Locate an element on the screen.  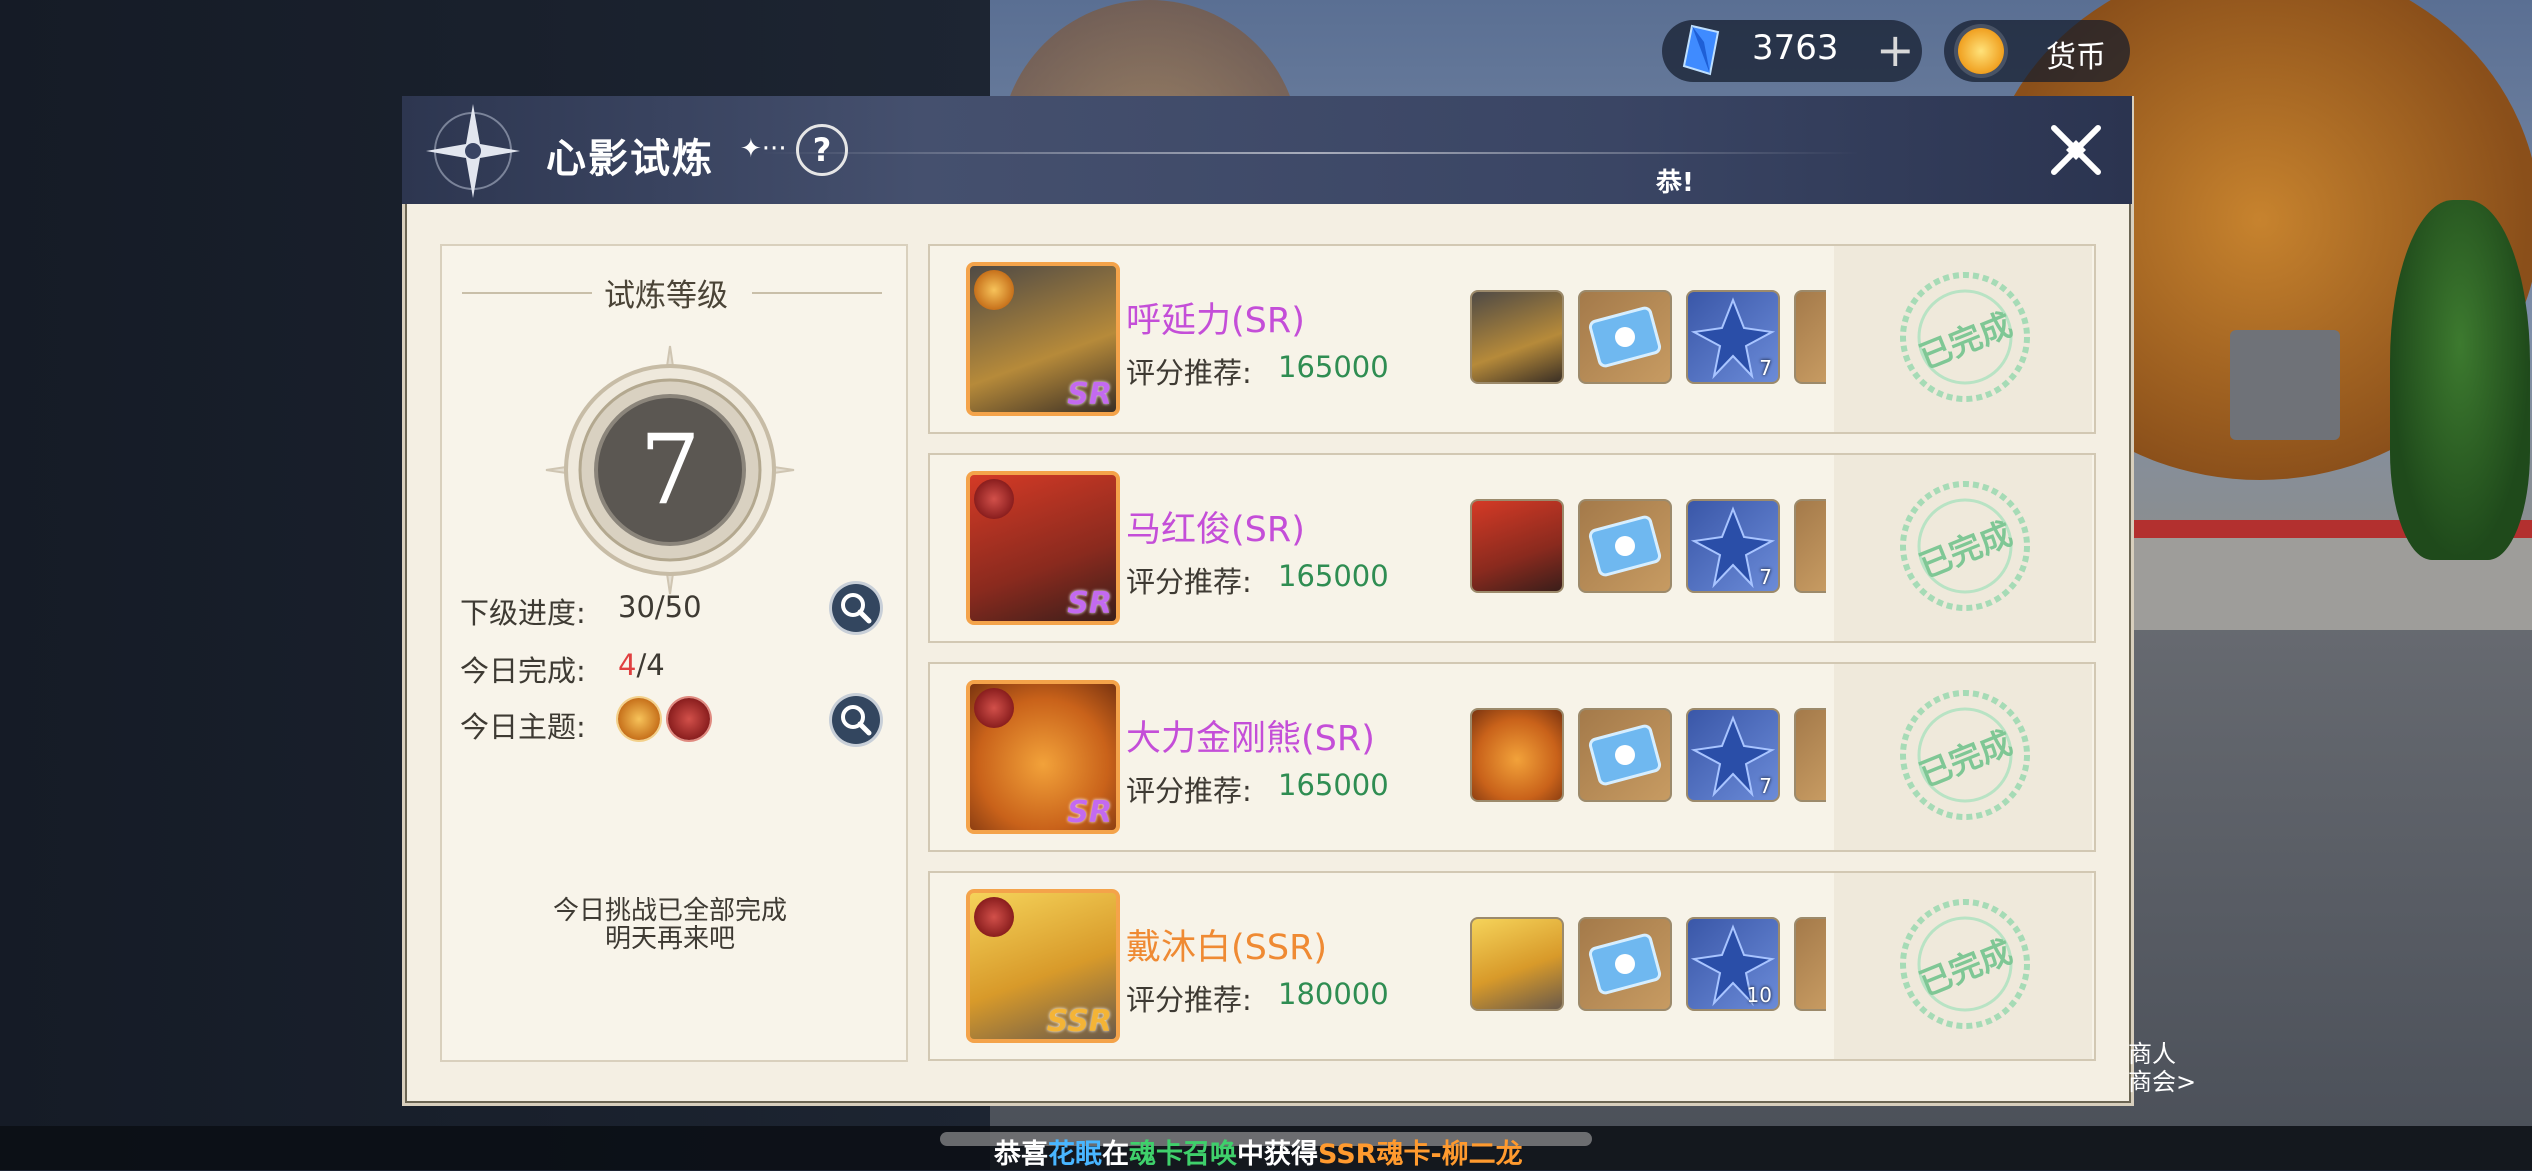
broadcast-place: 魂卡召唤 is located at coordinates (1183, 1154).